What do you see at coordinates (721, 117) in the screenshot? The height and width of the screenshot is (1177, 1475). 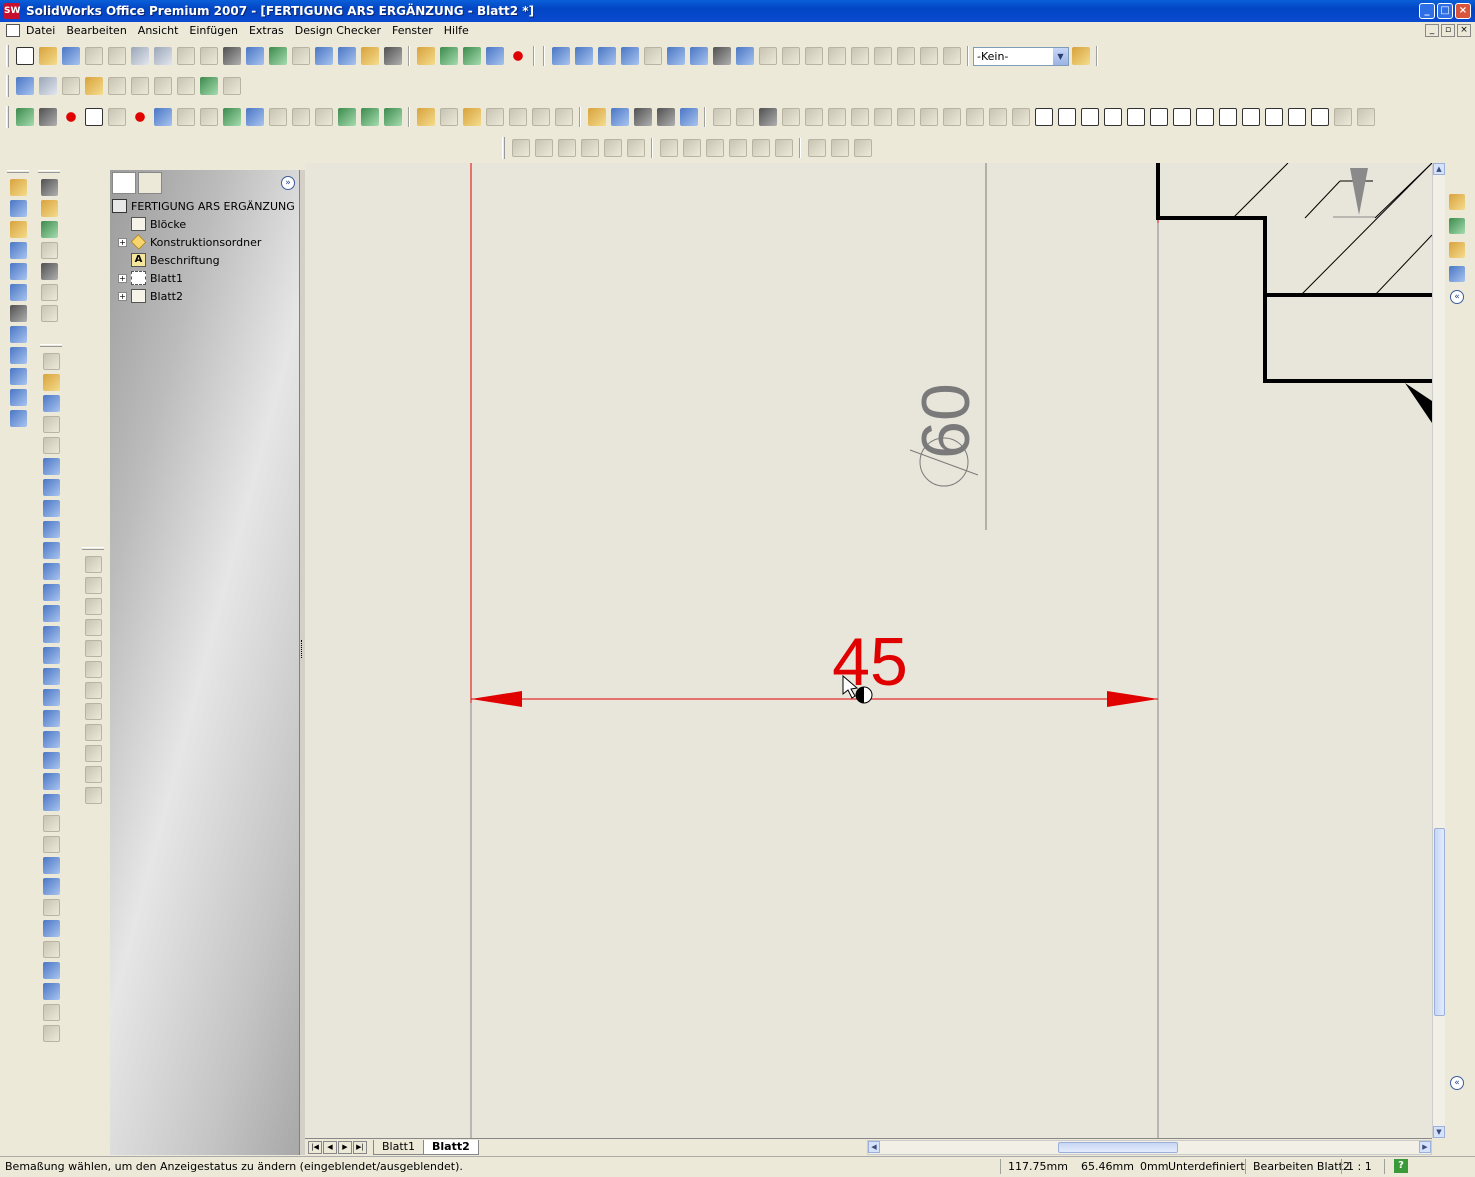 I see `annotation-1-icon` at bounding box center [721, 117].